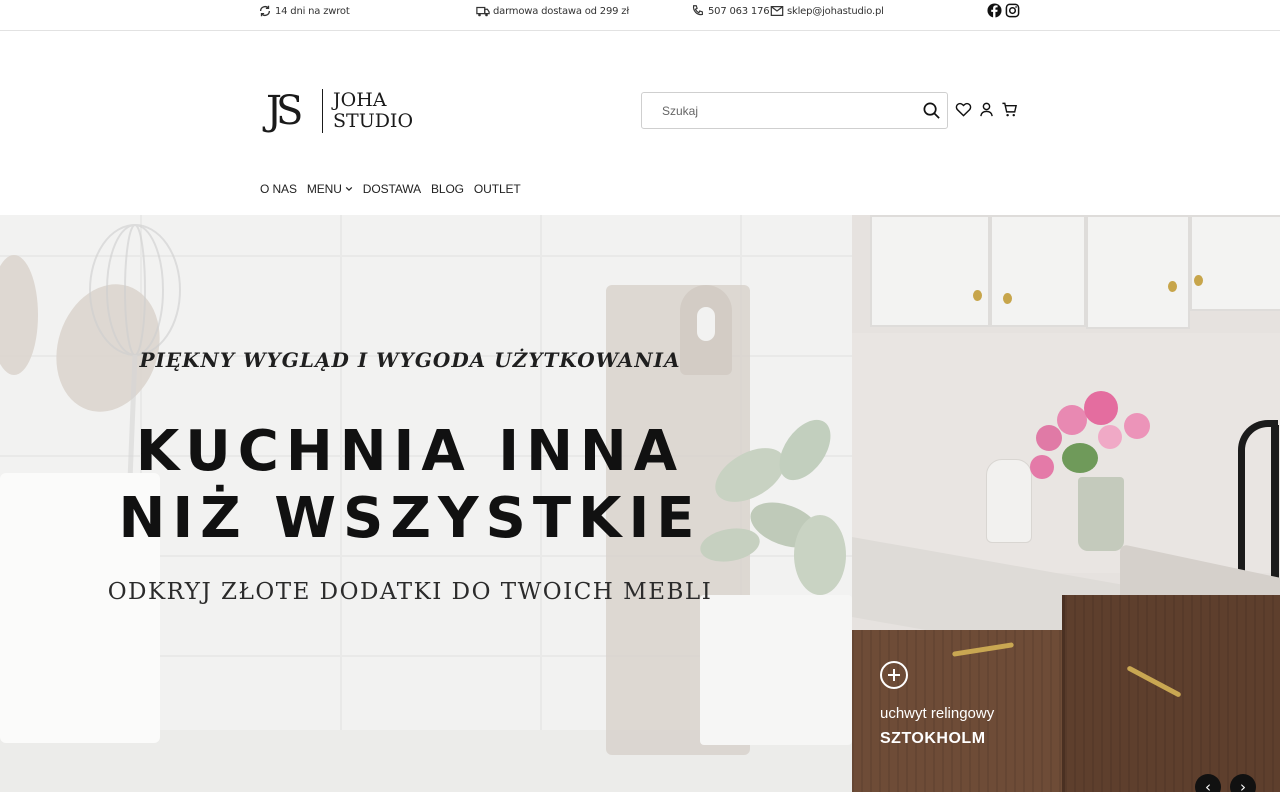 The height and width of the screenshot is (800, 1280). I want to click on main-nav: O NAS MENU DOSTAWA BLOG OUTLET, so click(390, 189).